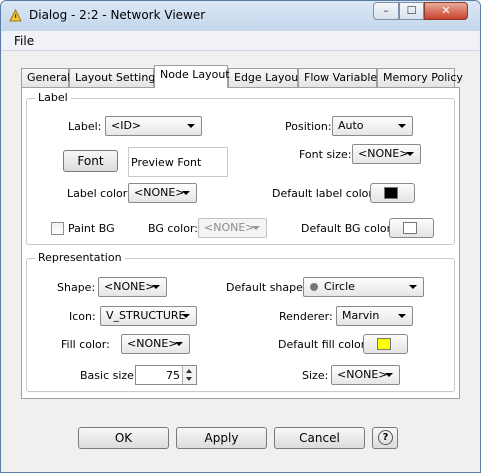 This screenshot has height=473, width=481. What do you see at coordinates (189, 379) in the screenshot?
I see `spinner-down-icon` at bounding box center [189, 379].